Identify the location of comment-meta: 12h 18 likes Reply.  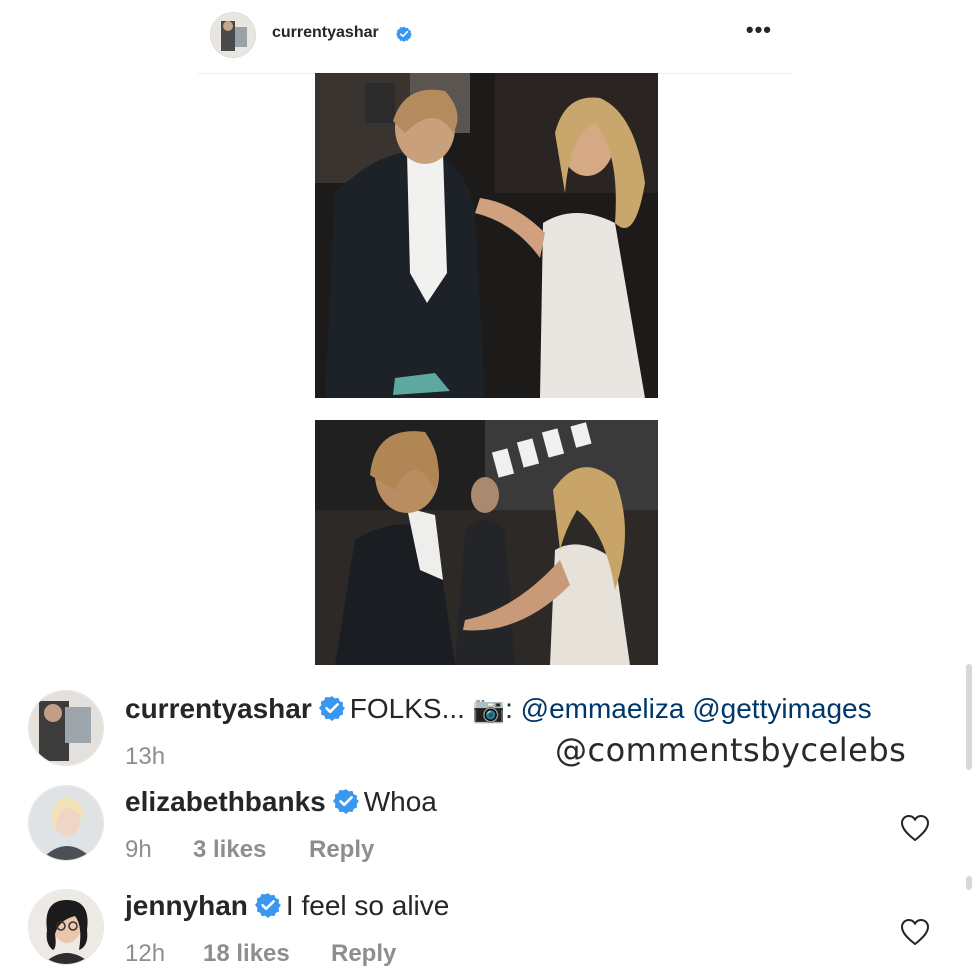
(260, 954).